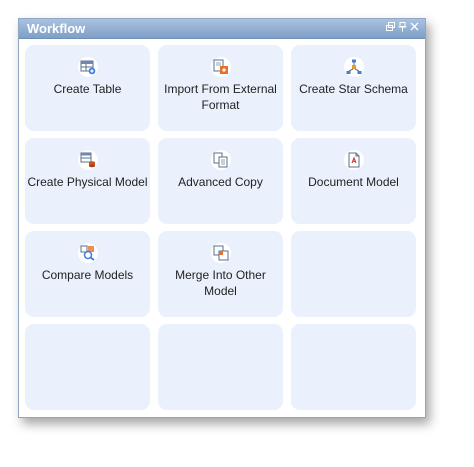 The image size is (474, 467). I want to click on compare-models-label: Compare Models, so click(87, 275).